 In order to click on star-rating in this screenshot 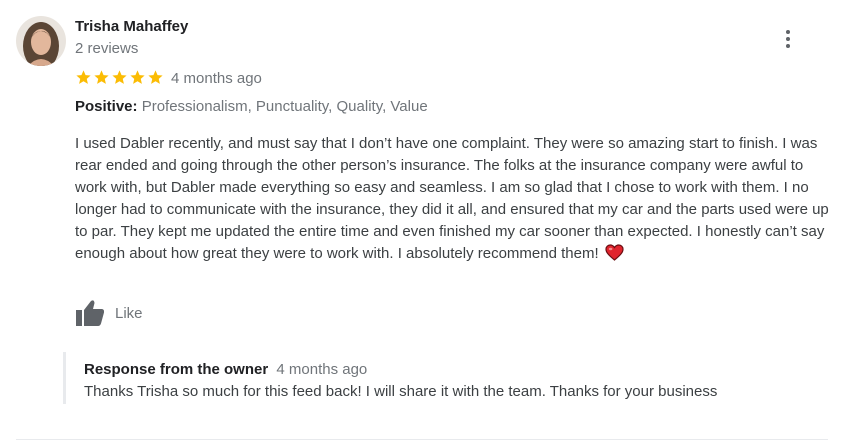, I will do `click(119, 78)`.